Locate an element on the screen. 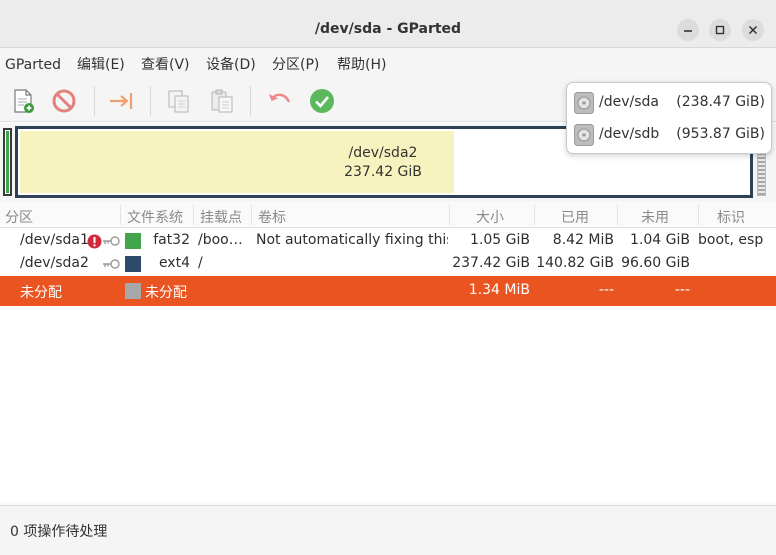 The height and width of the screenshot is (555, 776). warning-icon is located at coordinates (94, 241).